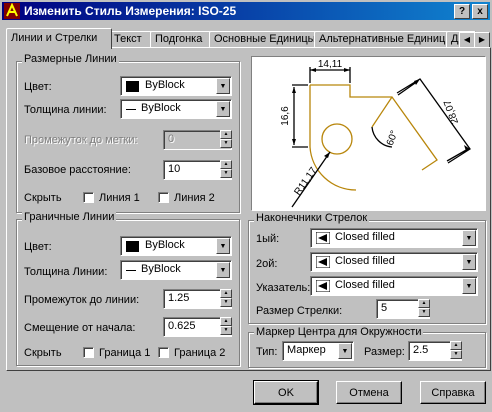  I want to click on tab-primary-units: Основные Единицы, so click(262, 39).